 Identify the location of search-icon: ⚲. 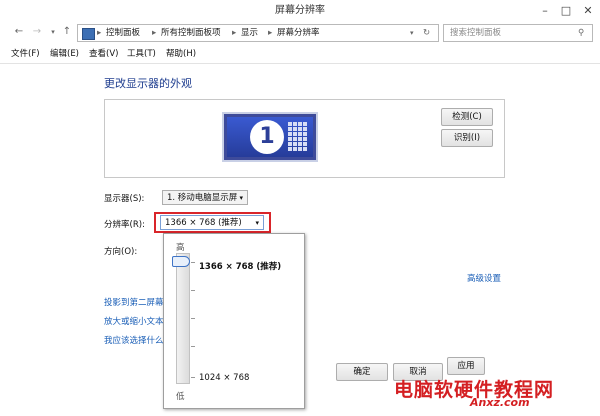
(581, 33).